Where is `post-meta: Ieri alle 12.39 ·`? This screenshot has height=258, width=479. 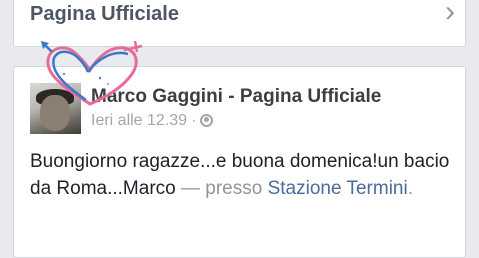 post-meta: Ieri alle 12.39 · is located at coordinates (152, 121).